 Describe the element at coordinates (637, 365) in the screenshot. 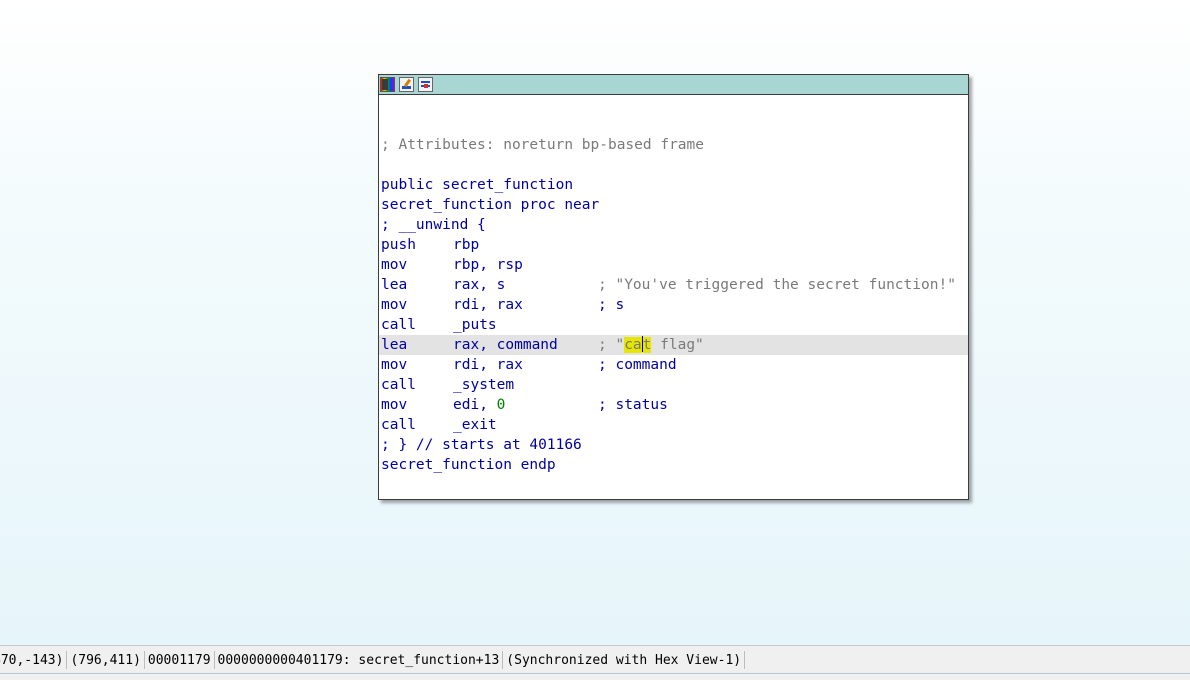

I see `comment: ; command` at that location.